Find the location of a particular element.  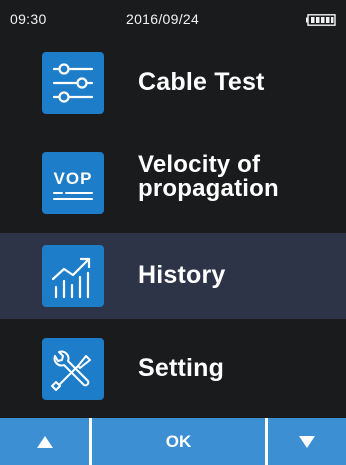

triangle-up-icon is located at coordinates (44, 441).